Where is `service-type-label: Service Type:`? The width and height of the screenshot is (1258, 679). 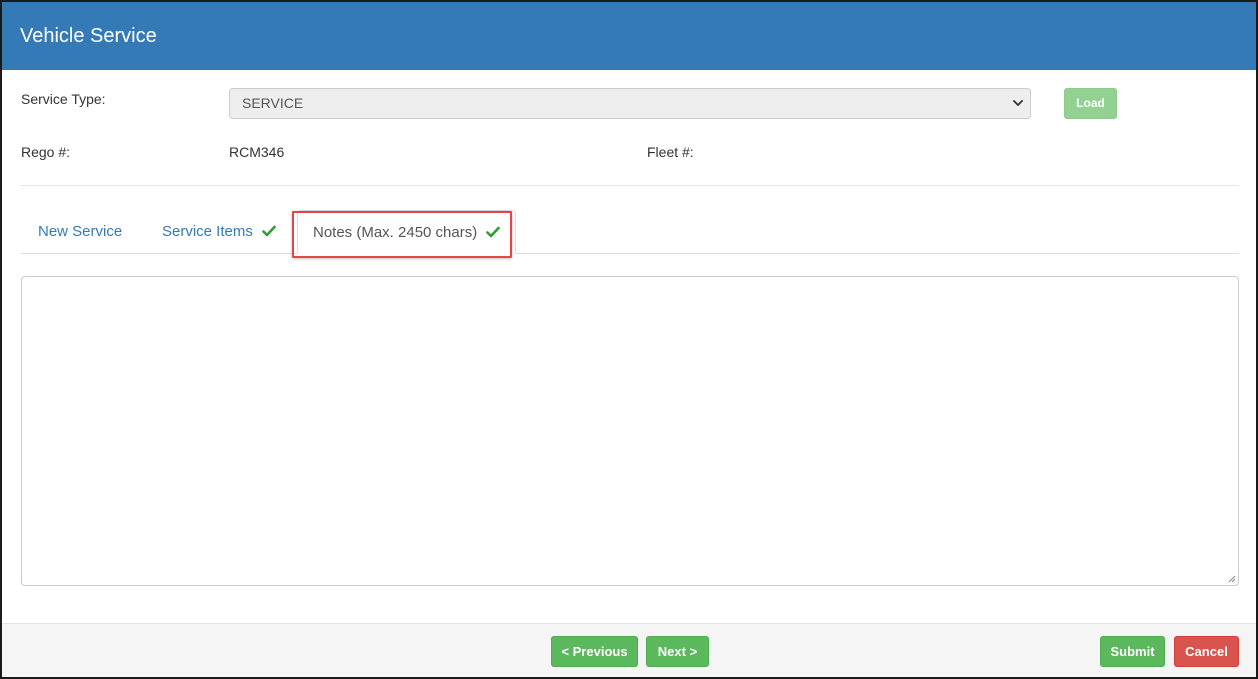 service-type-label: Service Type: is located at coordinates (63, 99).